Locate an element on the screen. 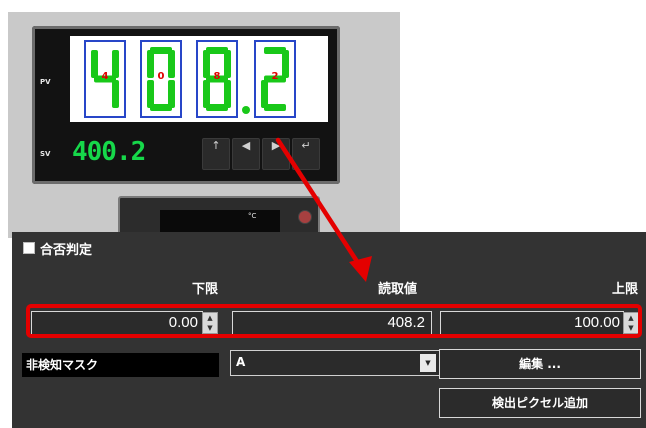 This screenshot has height=428, width=646. pv-digit-box: 4 is located at coordinates (105, 79).